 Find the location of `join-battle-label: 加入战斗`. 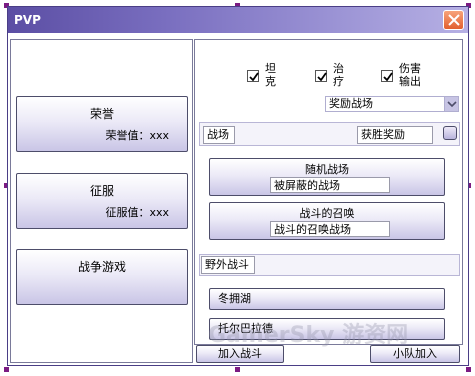

join-battle-label: 加入战斗 is located at coordinates (240, 353).